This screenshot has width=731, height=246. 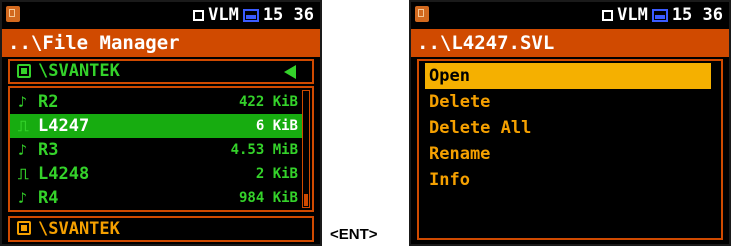 What do you see at coordinates (156, 150) in the screenshot?
I see `file-row: ♪ R3 4.53 MiB` at bounding box center [156, 150].